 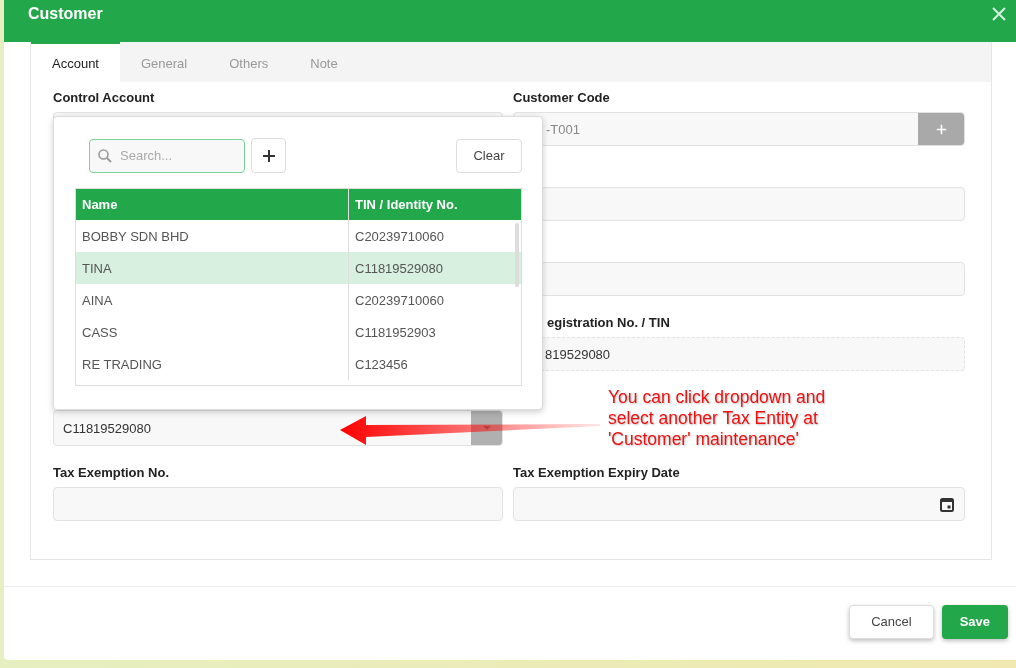 What do you see at coordinates (717, 418) in the screenshot?
I see `annotation-text: You can click dropdown and select another Tax Entity at 'Customer' maintenance'` at bounding box center [717, 418].